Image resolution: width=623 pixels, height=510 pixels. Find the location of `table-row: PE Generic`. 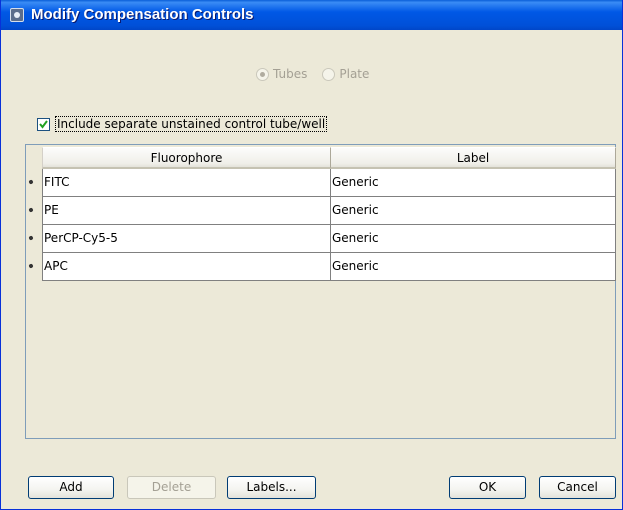

table-row: PE Generic is located at coordinates (322, 211).